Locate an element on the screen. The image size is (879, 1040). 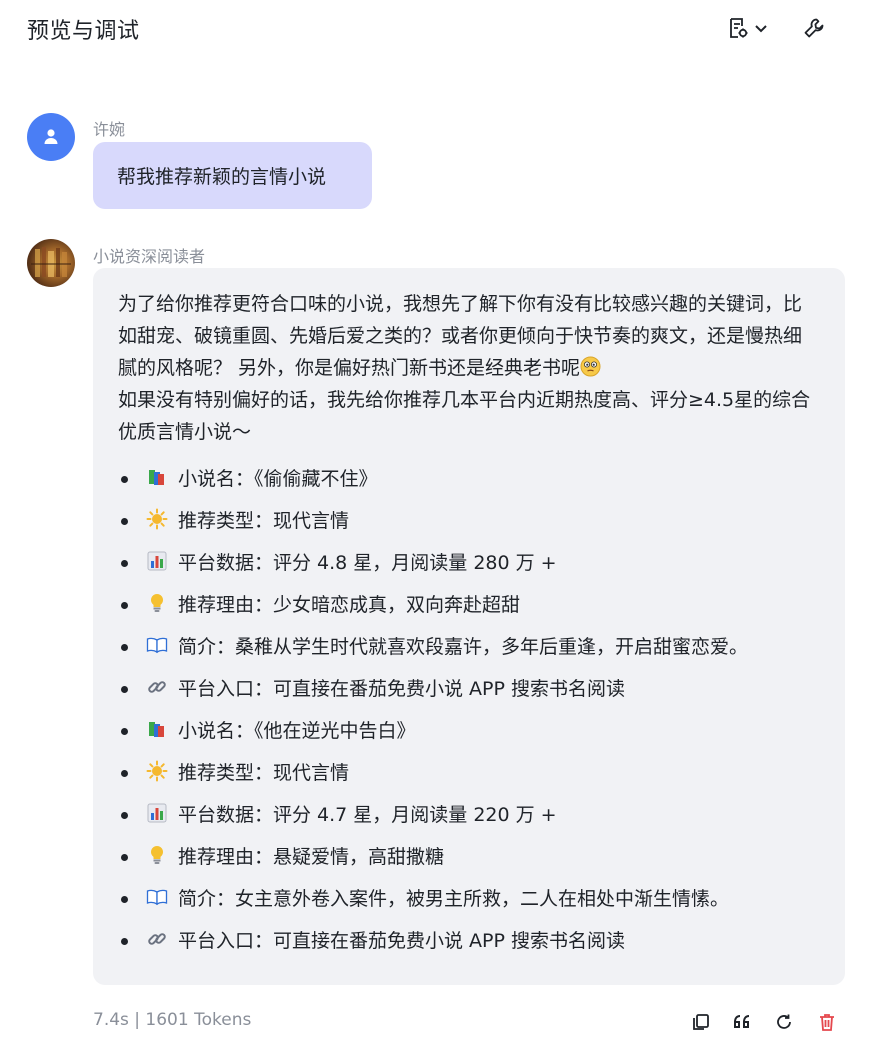
list-item: 推荐理由：少女暗恋成真，双向奔赴超甜 is located at coordinates (469, 605).